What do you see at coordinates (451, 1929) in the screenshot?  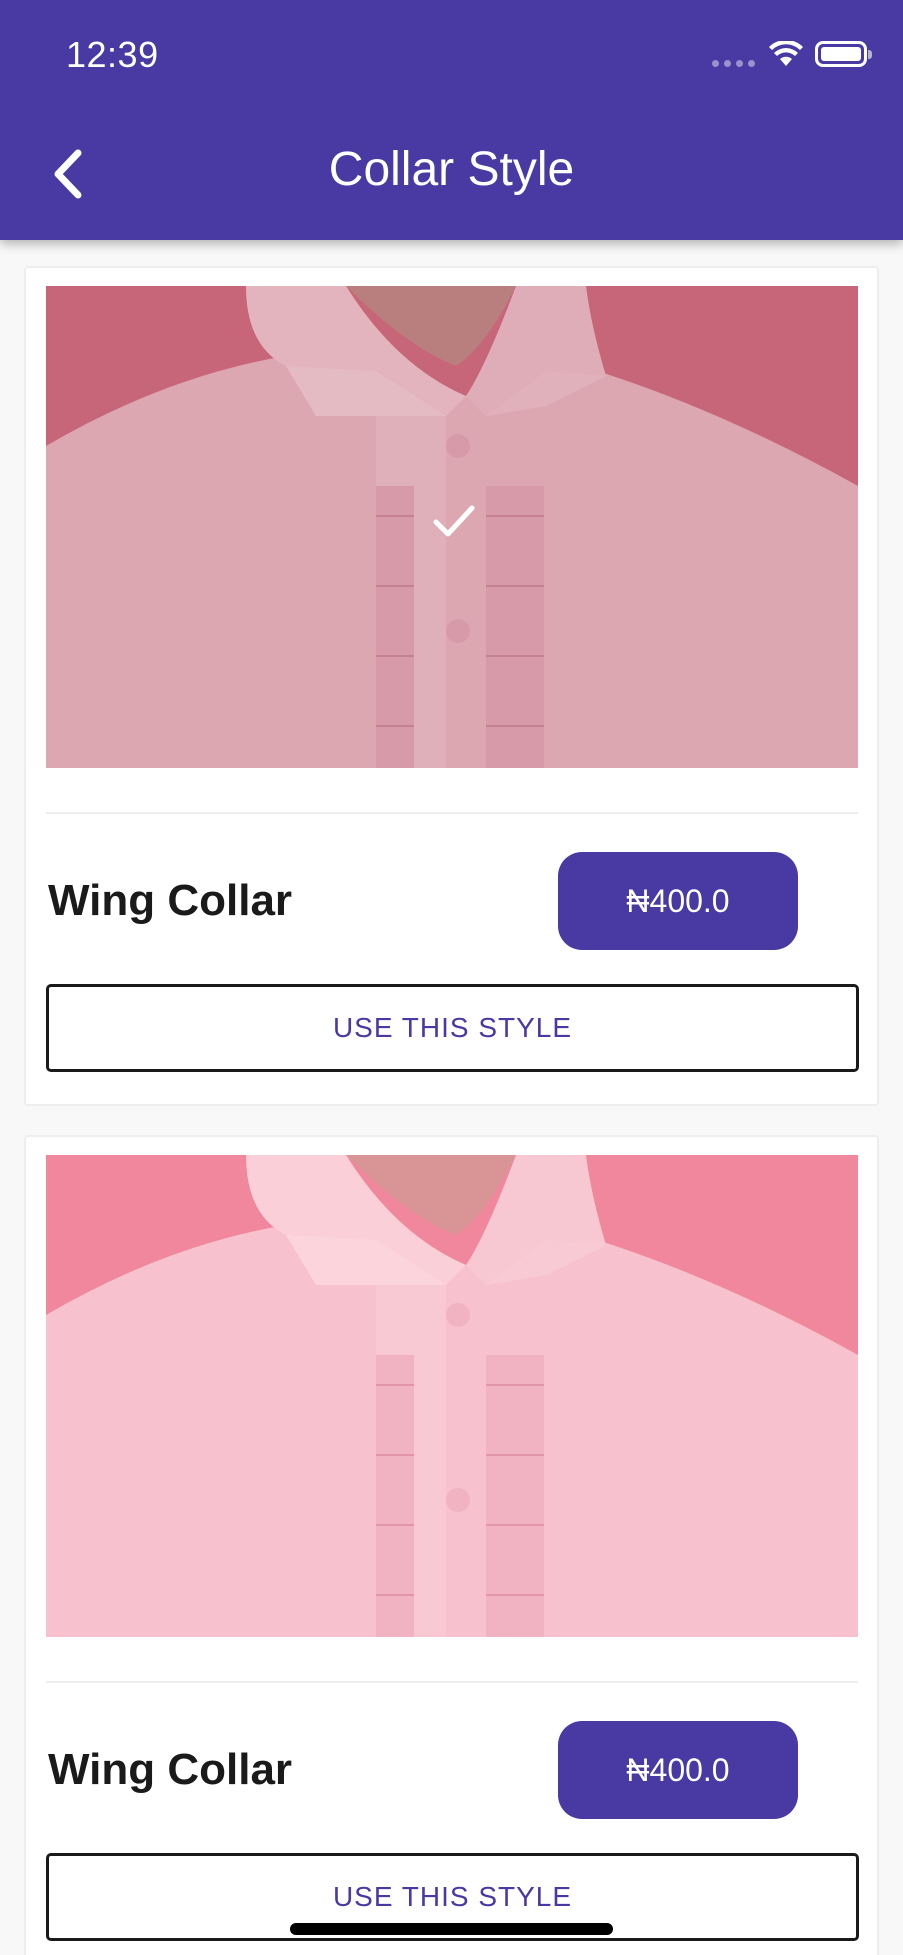 I see `home-indicator` at bounding box center [451, 1929].